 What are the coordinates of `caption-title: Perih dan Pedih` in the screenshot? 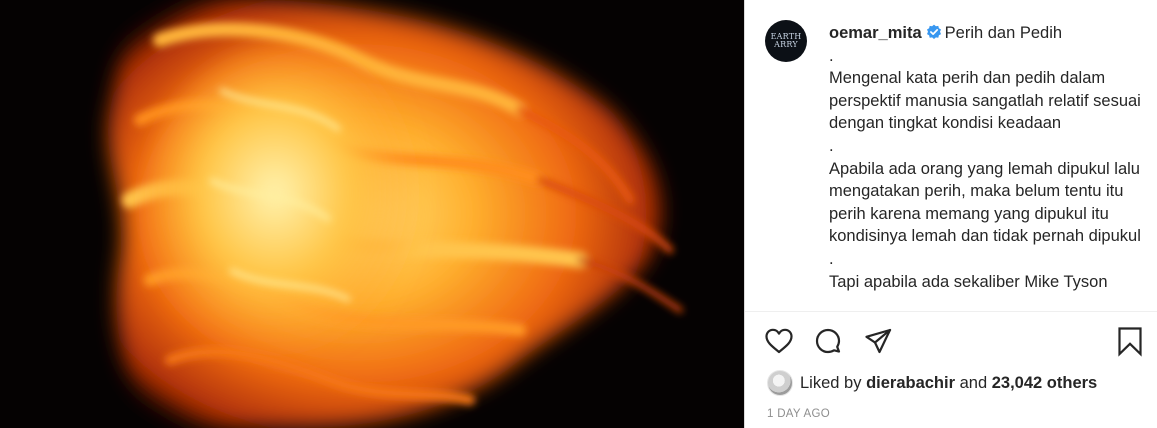 It's located at (1003, 33).